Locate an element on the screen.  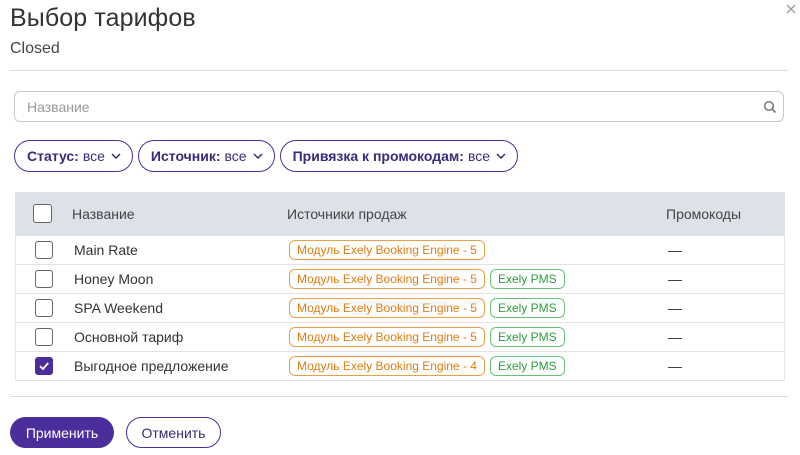
dialog-title: Выбор тарифов is located at coordinates (103, 18).